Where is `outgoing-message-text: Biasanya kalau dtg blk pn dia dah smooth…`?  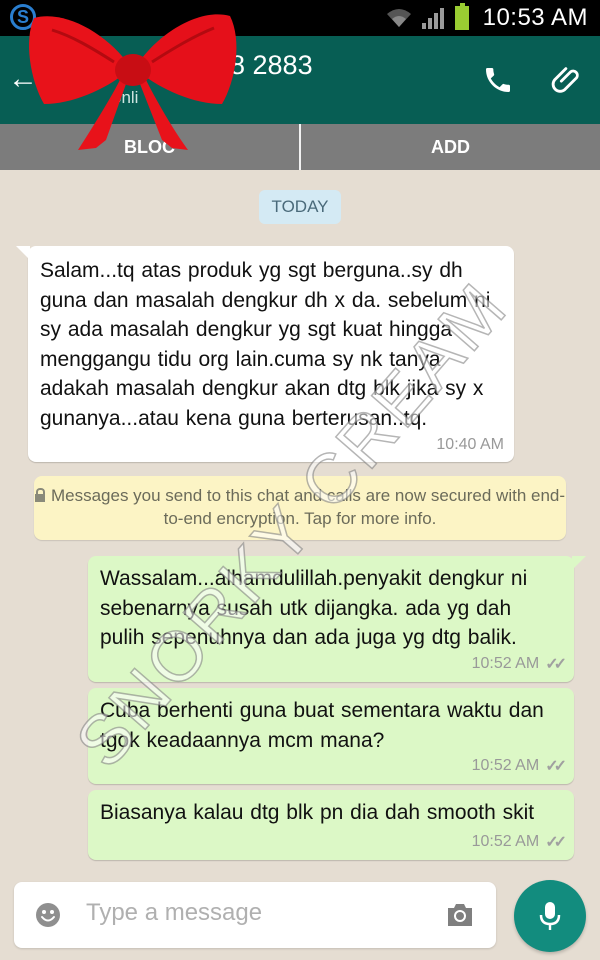 outgoing-message-text: Biasanya kalau dtg blk pn dia dah smooth… is located at coordinates (317, 812).